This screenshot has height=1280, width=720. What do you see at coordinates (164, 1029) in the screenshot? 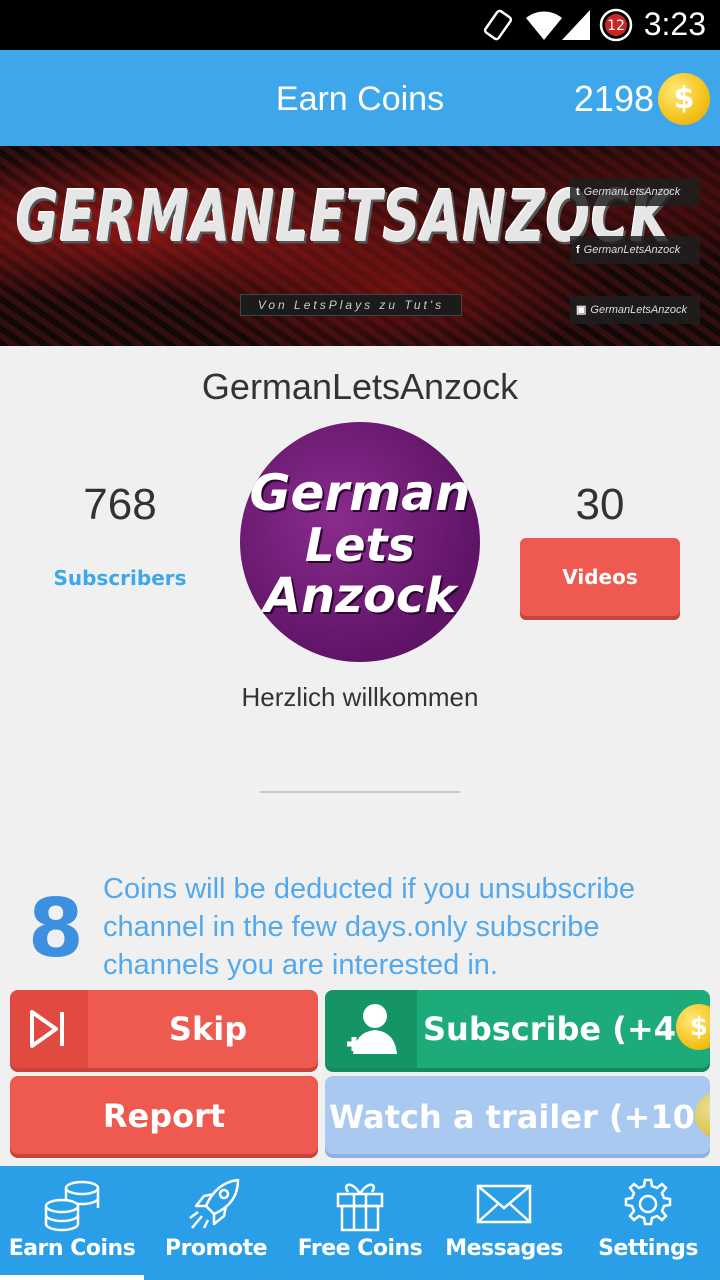
I see `skip-button: Skip` at bounding box center [164, 1029].